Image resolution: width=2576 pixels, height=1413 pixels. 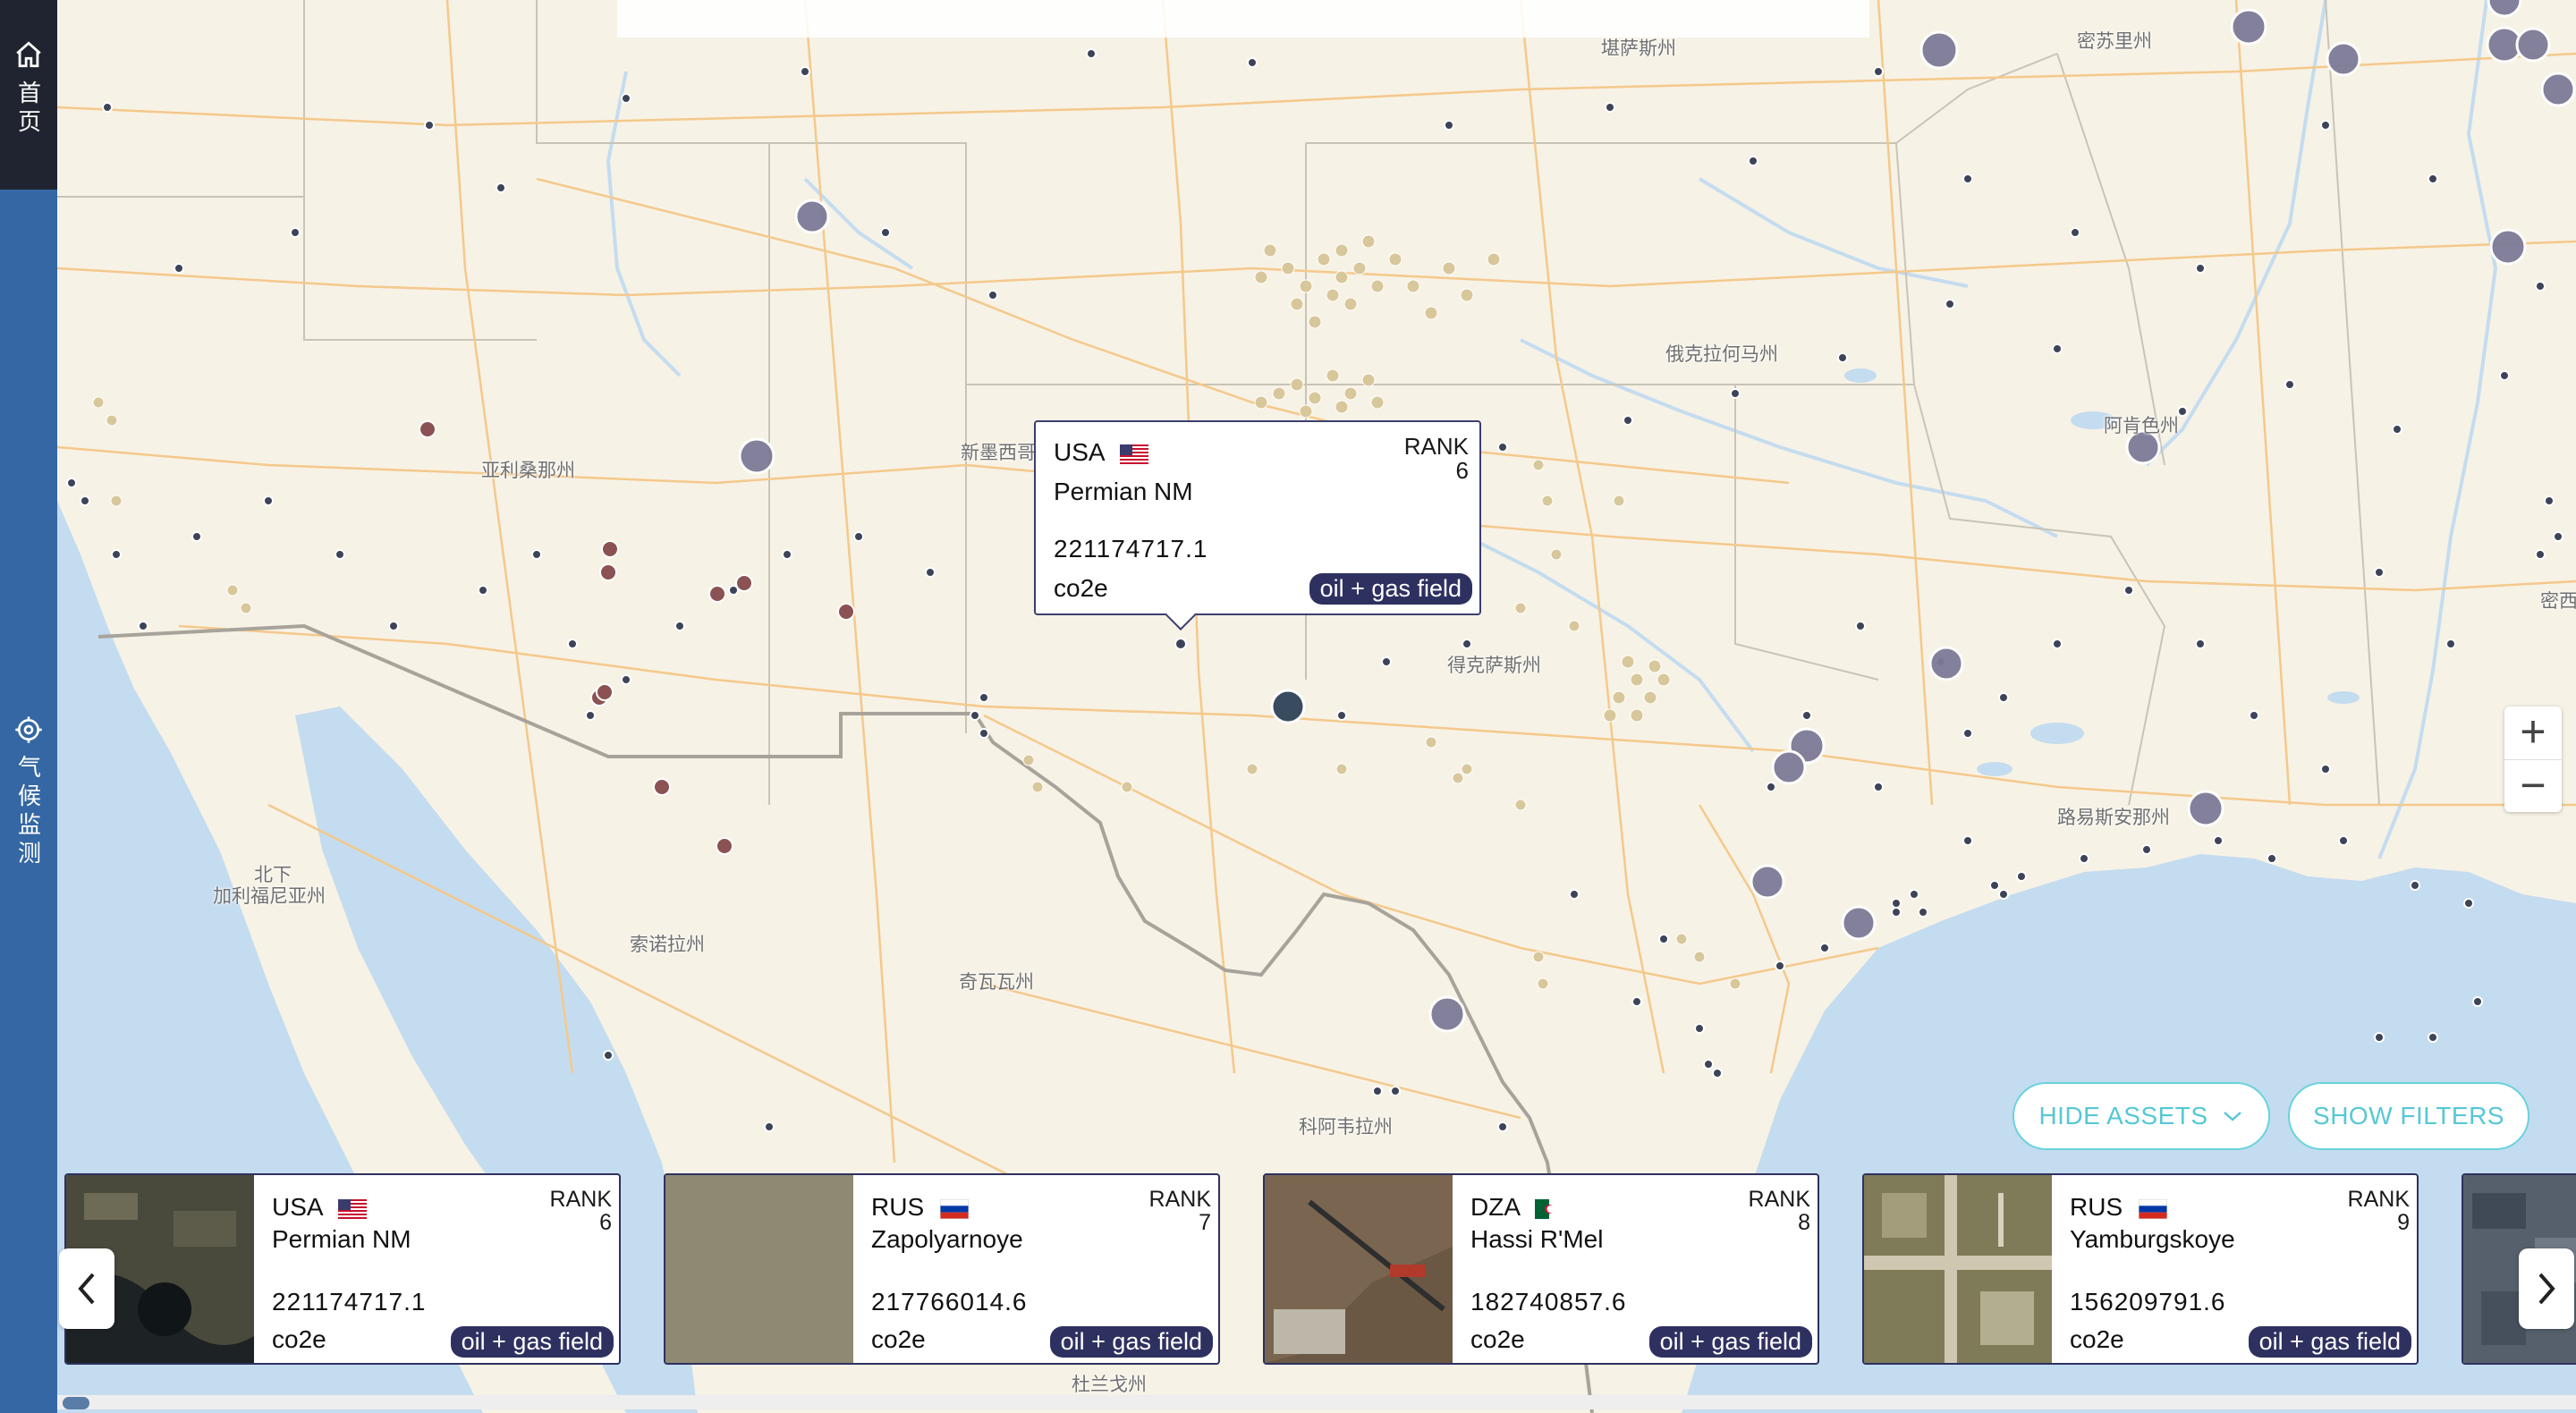 What do you see at coordinates (28, 109) in the screenshot?
I see `sidebar-item-home-label: 首页` at bounding box center [28, 109].